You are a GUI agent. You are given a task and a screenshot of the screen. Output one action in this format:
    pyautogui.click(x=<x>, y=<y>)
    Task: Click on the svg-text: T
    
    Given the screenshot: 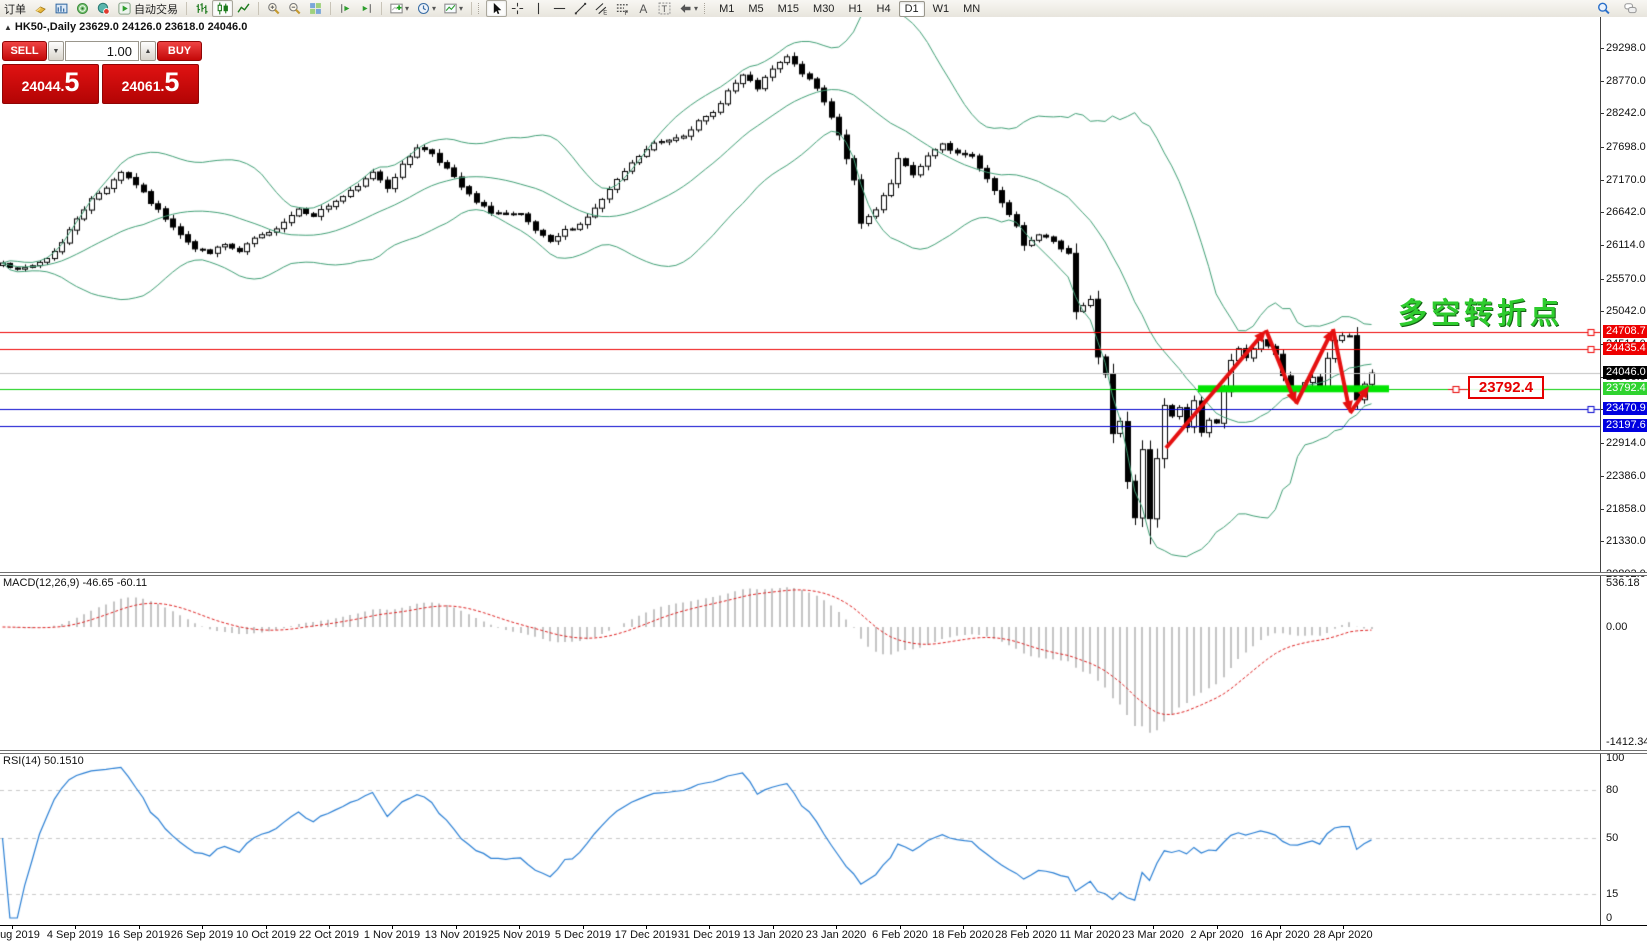 What is the action you would take?
    pyautogui.click(x=665, y=9)
    